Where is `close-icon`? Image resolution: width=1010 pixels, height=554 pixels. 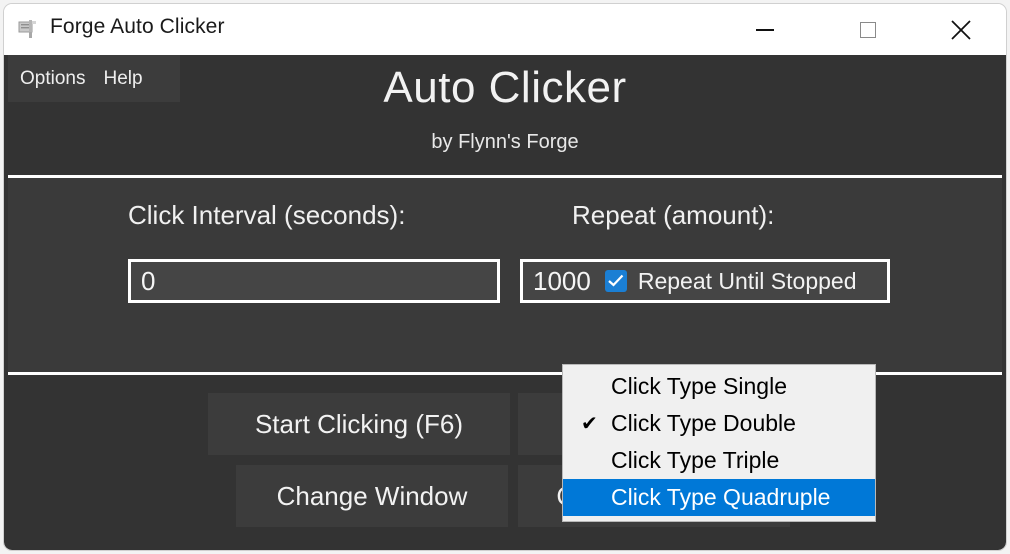
close-icon is located at coordinates (961, 30).